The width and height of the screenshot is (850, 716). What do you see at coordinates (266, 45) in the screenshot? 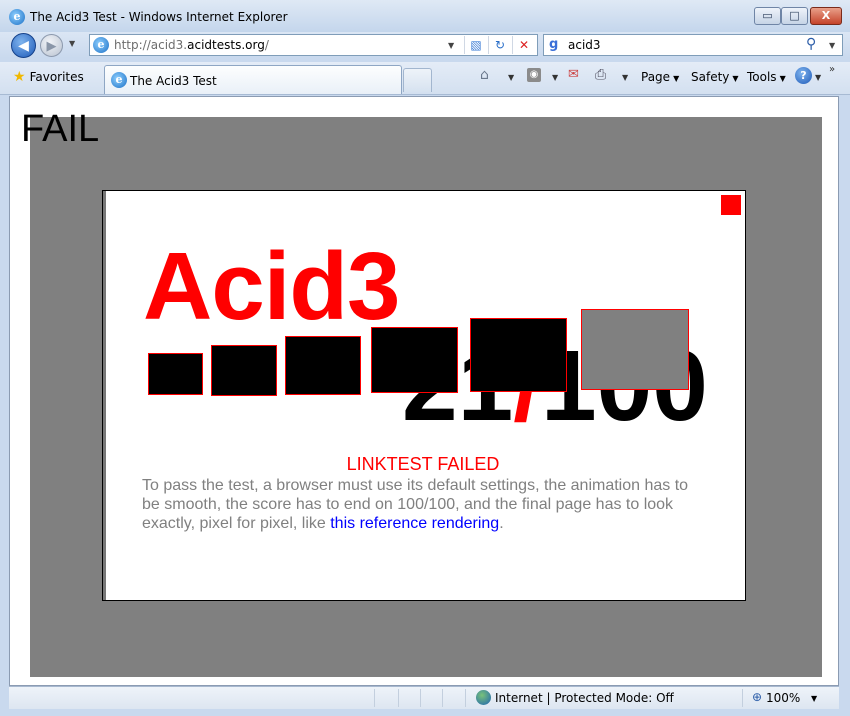
I see `address-suffix: /` at bounding box center [266, 45].